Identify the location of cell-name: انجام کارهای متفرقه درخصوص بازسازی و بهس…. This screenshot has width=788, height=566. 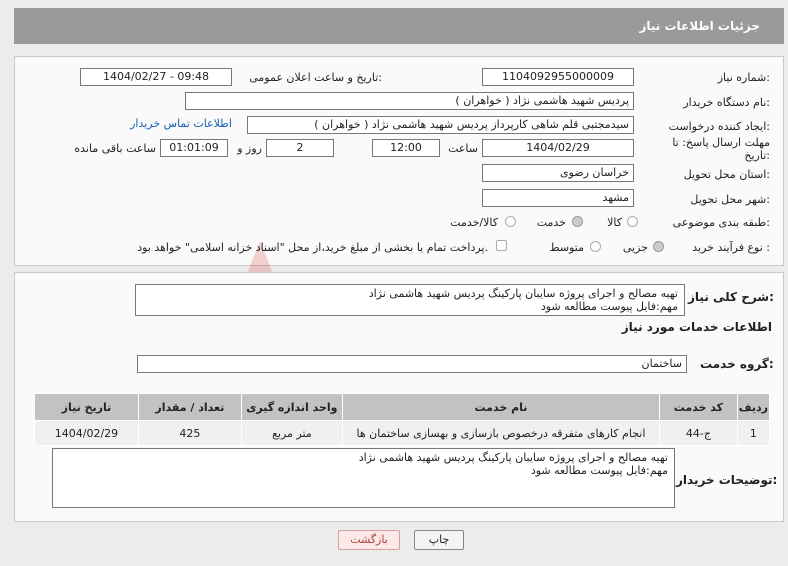
(501, 433).